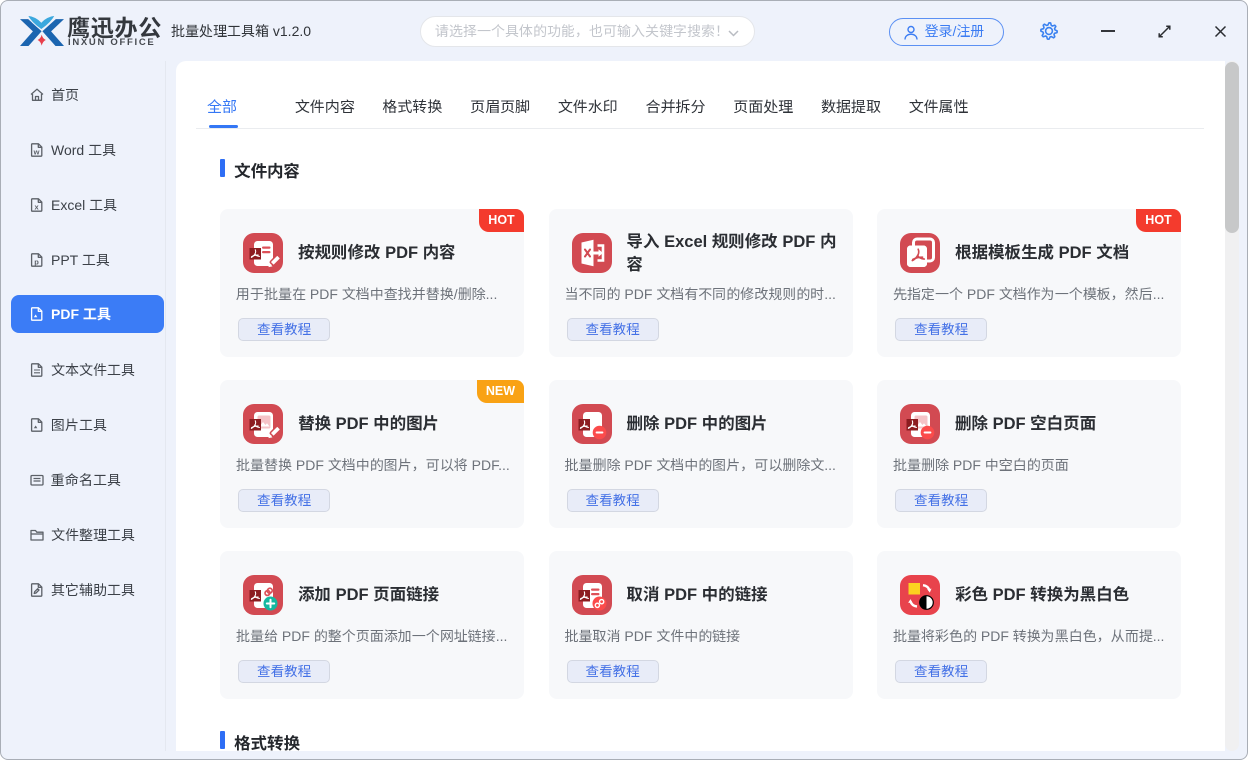 This screenshot has height=760, width=1248. I want to click on svg-text: w, so click(36, 151).